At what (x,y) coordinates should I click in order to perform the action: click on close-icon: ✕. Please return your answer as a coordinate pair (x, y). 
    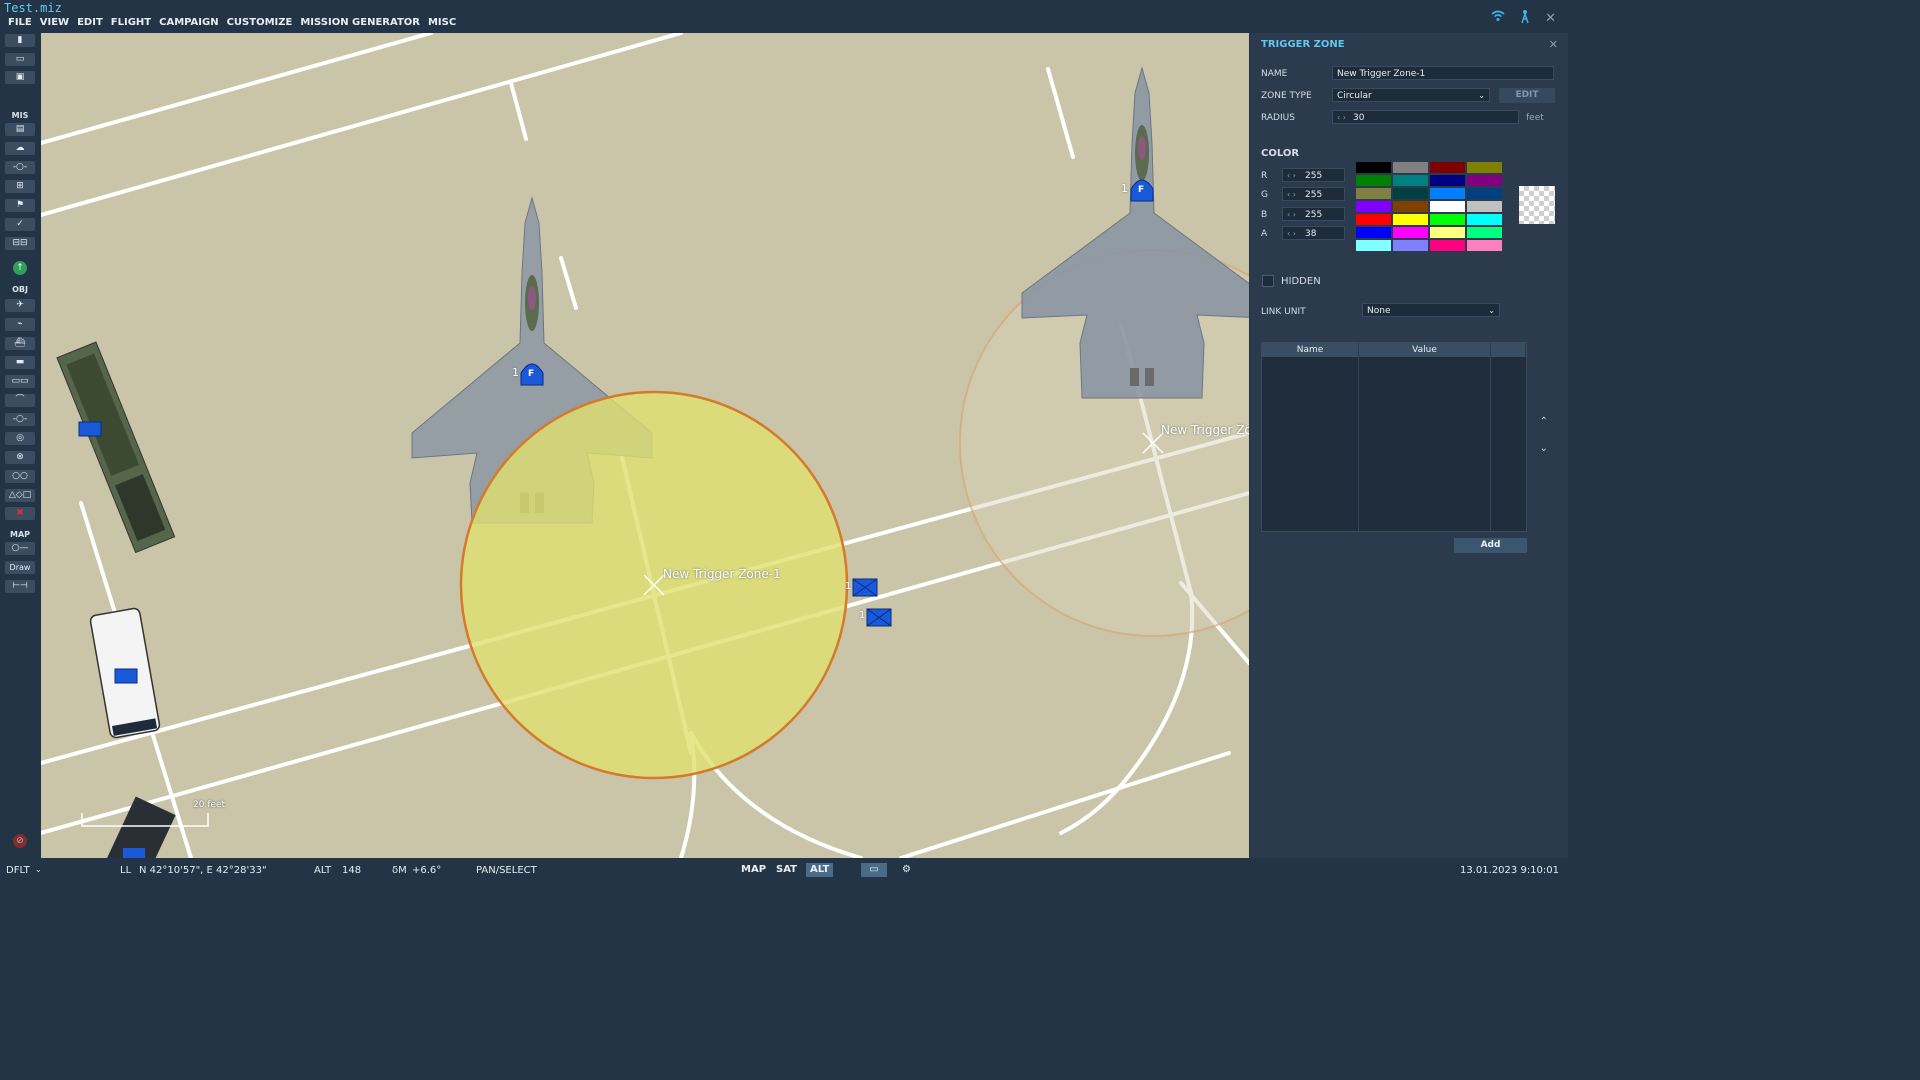
    Looking at the image, I should click on (1550, 18).